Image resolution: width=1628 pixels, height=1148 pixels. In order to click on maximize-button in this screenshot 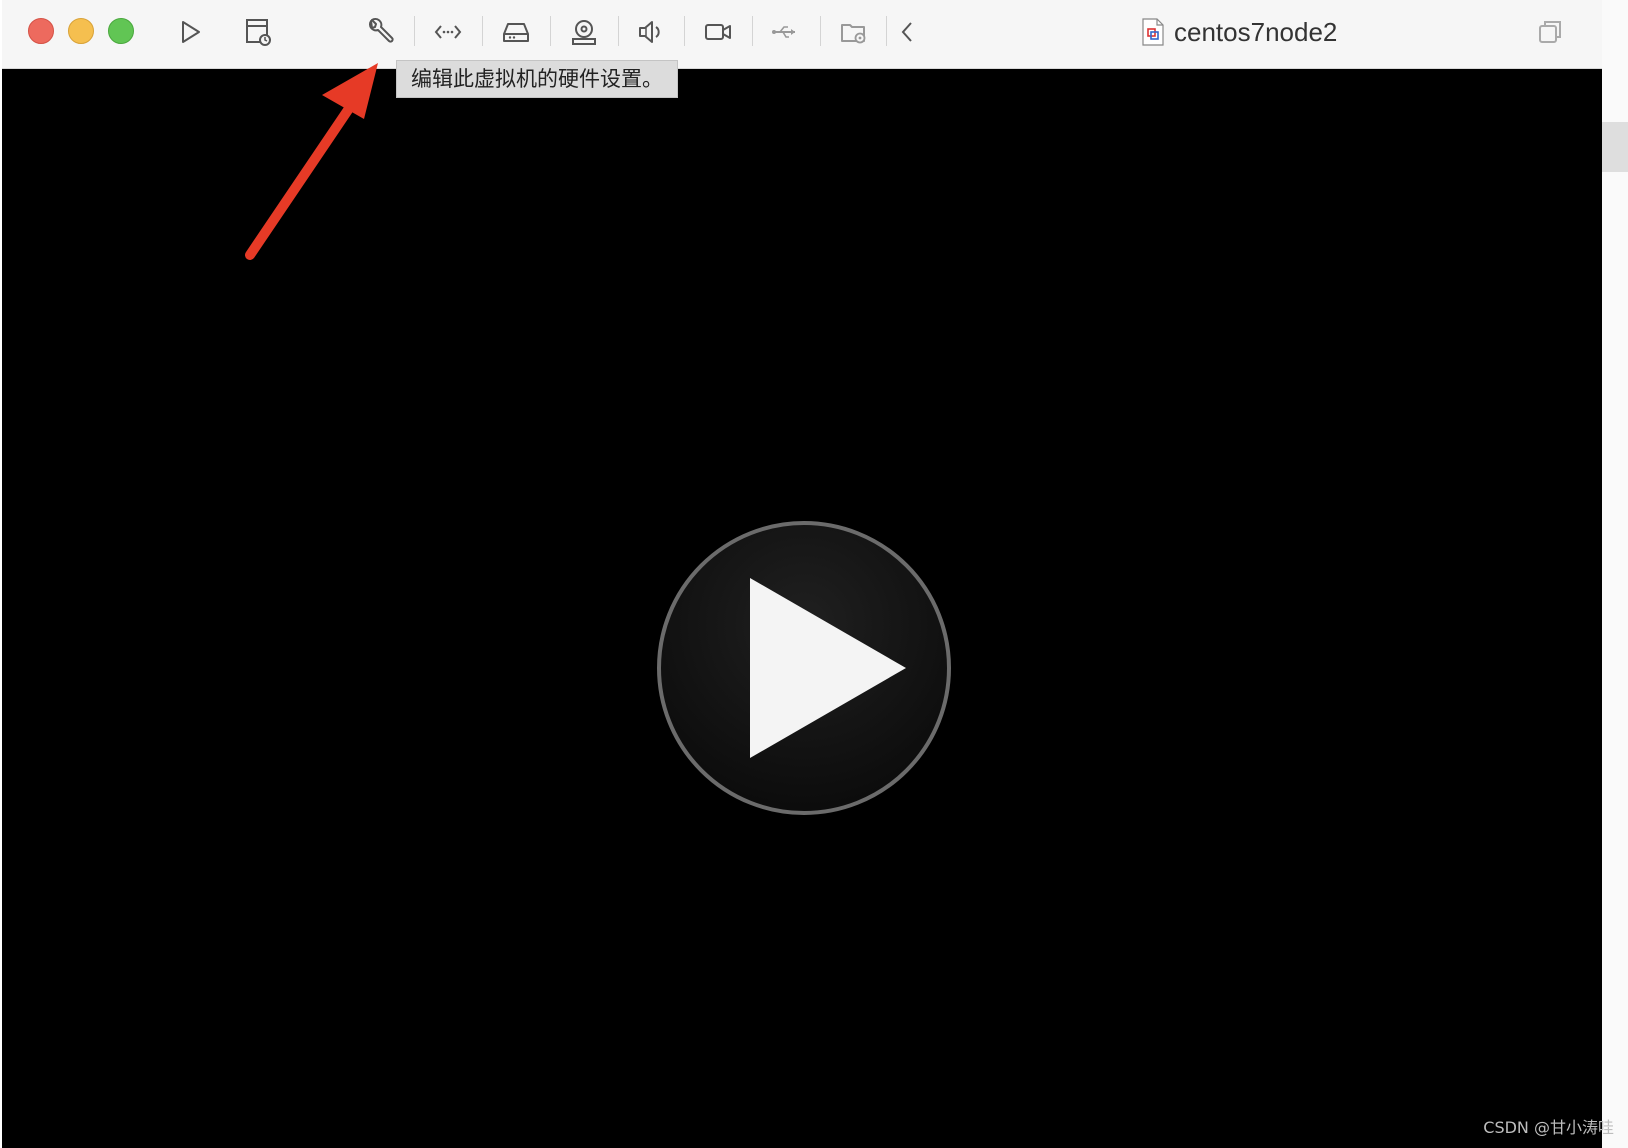, I will do `click(121, 31)`.